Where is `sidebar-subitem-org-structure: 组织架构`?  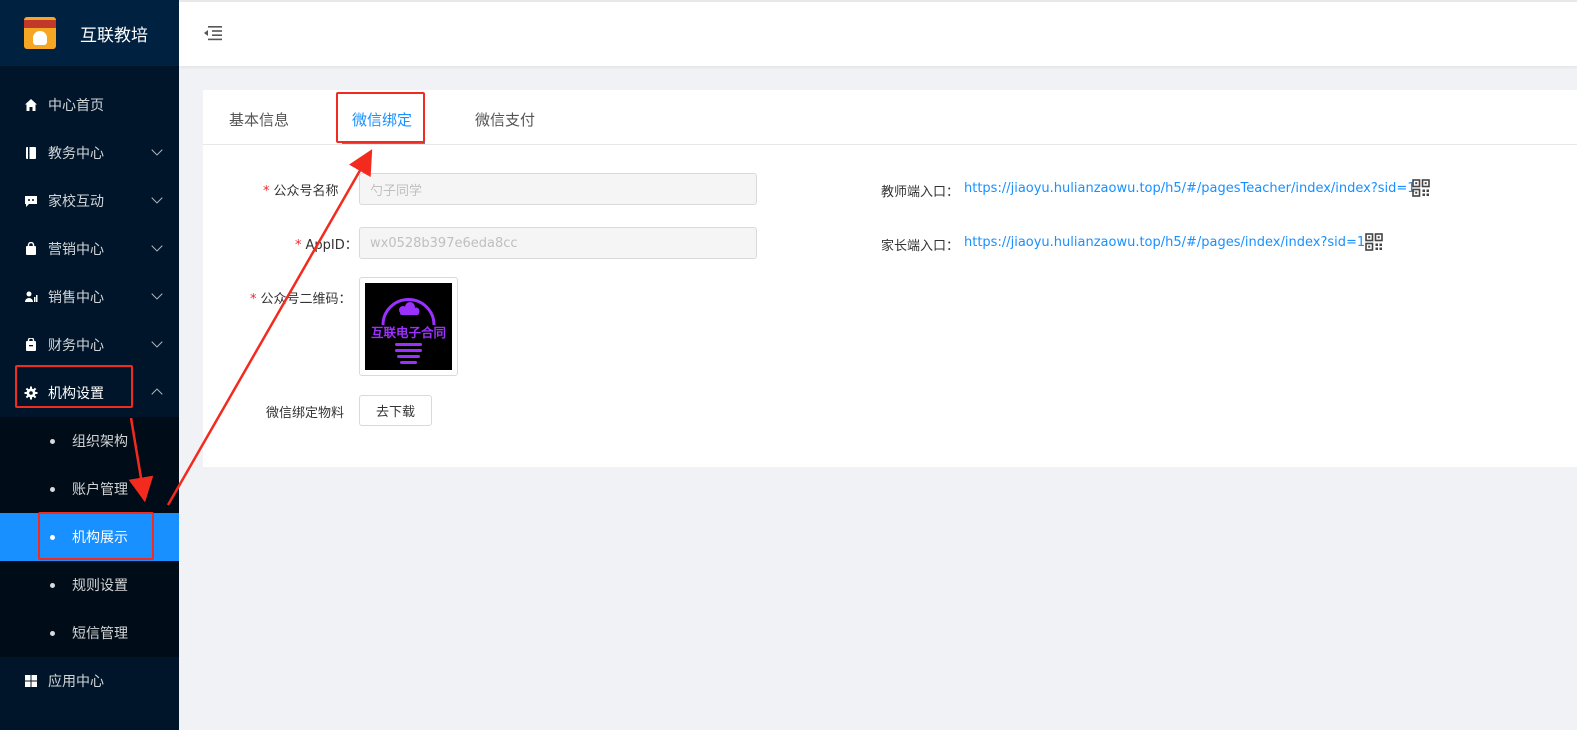
sidebar-subitem-org-structure: 组织架构 is located at coordinates (89, 441).